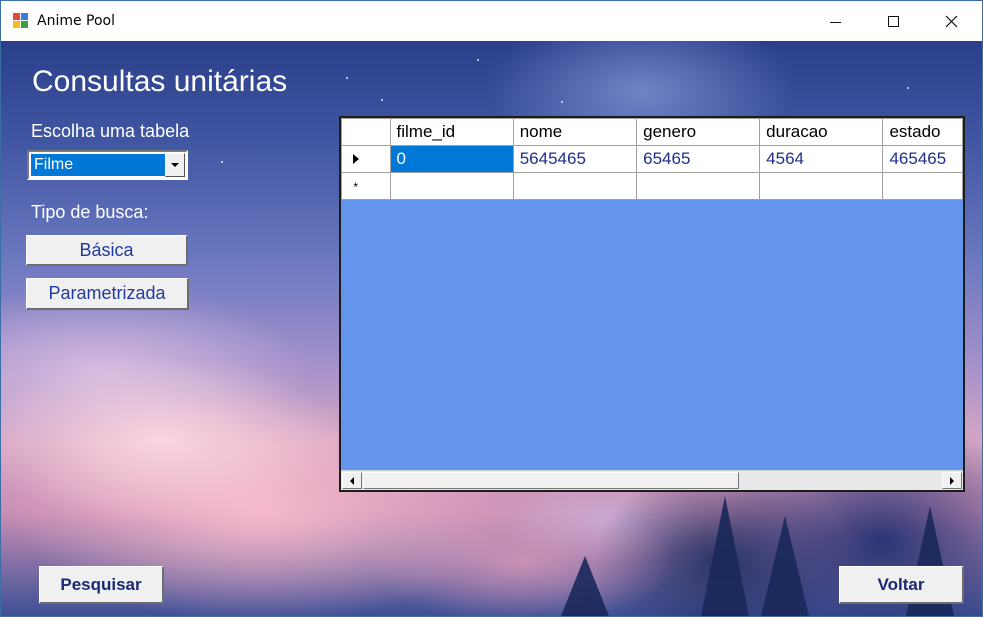 Image resolution: width=983 pixels, height=617 pixels. Describe the element at coordinates (922, 132) in the screenshot. I see `column-header: estado` at that location.